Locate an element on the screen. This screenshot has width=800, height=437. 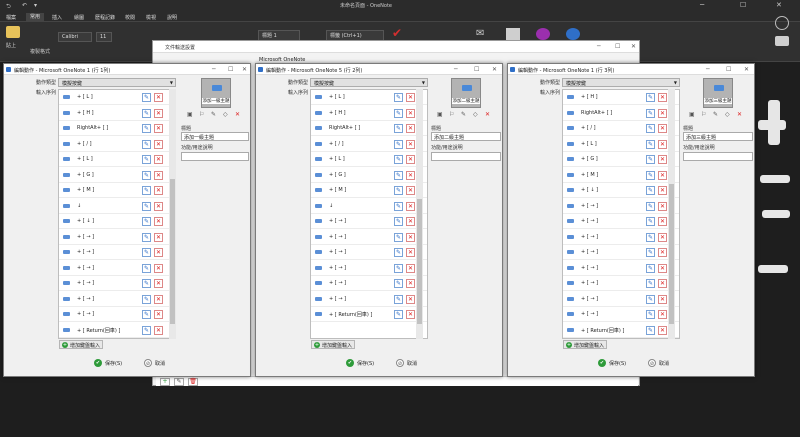
list-scrollbar is located at coordinates (419, 214).